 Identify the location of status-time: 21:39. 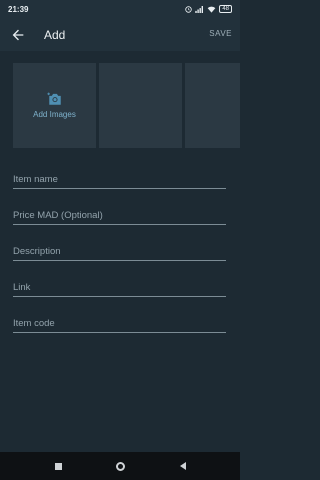
(18, 9).